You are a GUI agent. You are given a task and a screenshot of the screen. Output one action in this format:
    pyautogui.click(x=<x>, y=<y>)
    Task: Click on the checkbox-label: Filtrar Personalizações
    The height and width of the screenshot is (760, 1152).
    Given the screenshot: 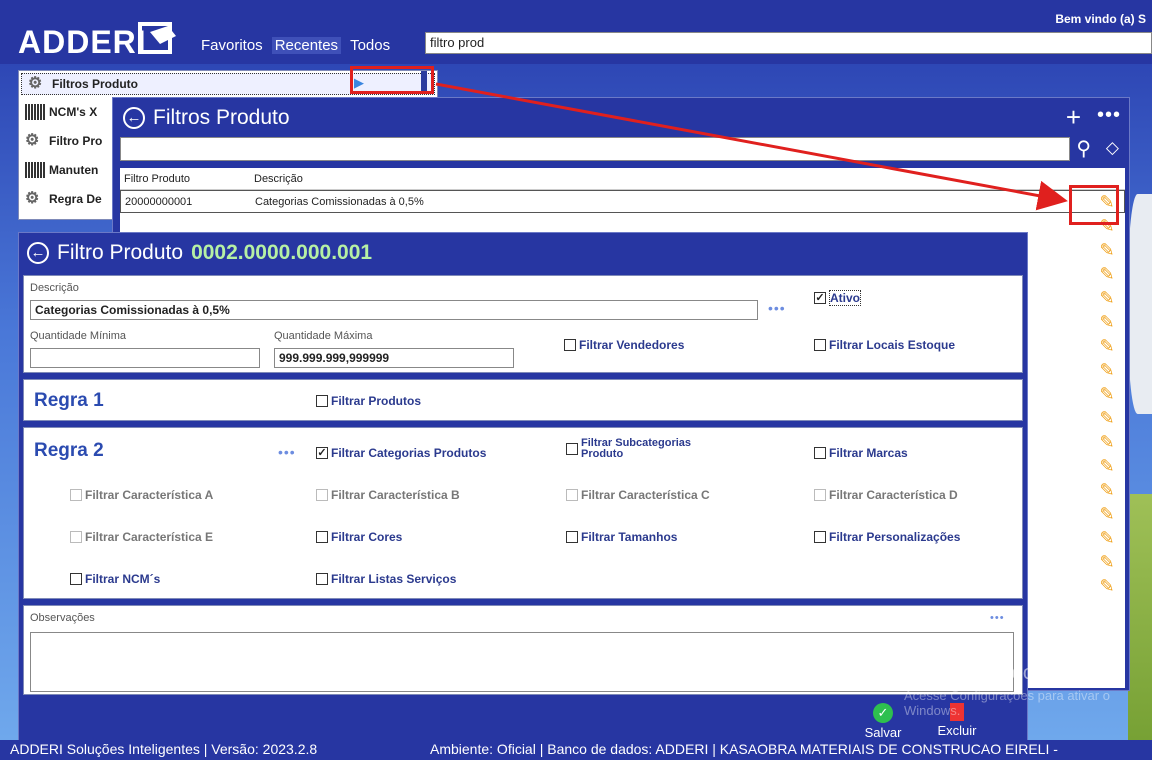 What is the action you would take?
    pyautogui.click(x=895, y=537)
    